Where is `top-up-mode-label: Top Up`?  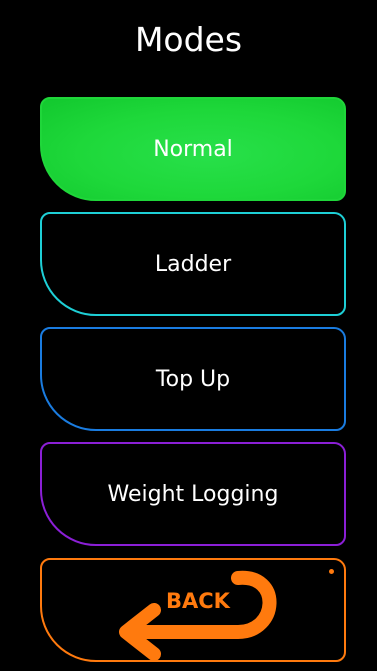
top-up-mode-label: Top Up is located at coordinates (193, 379).